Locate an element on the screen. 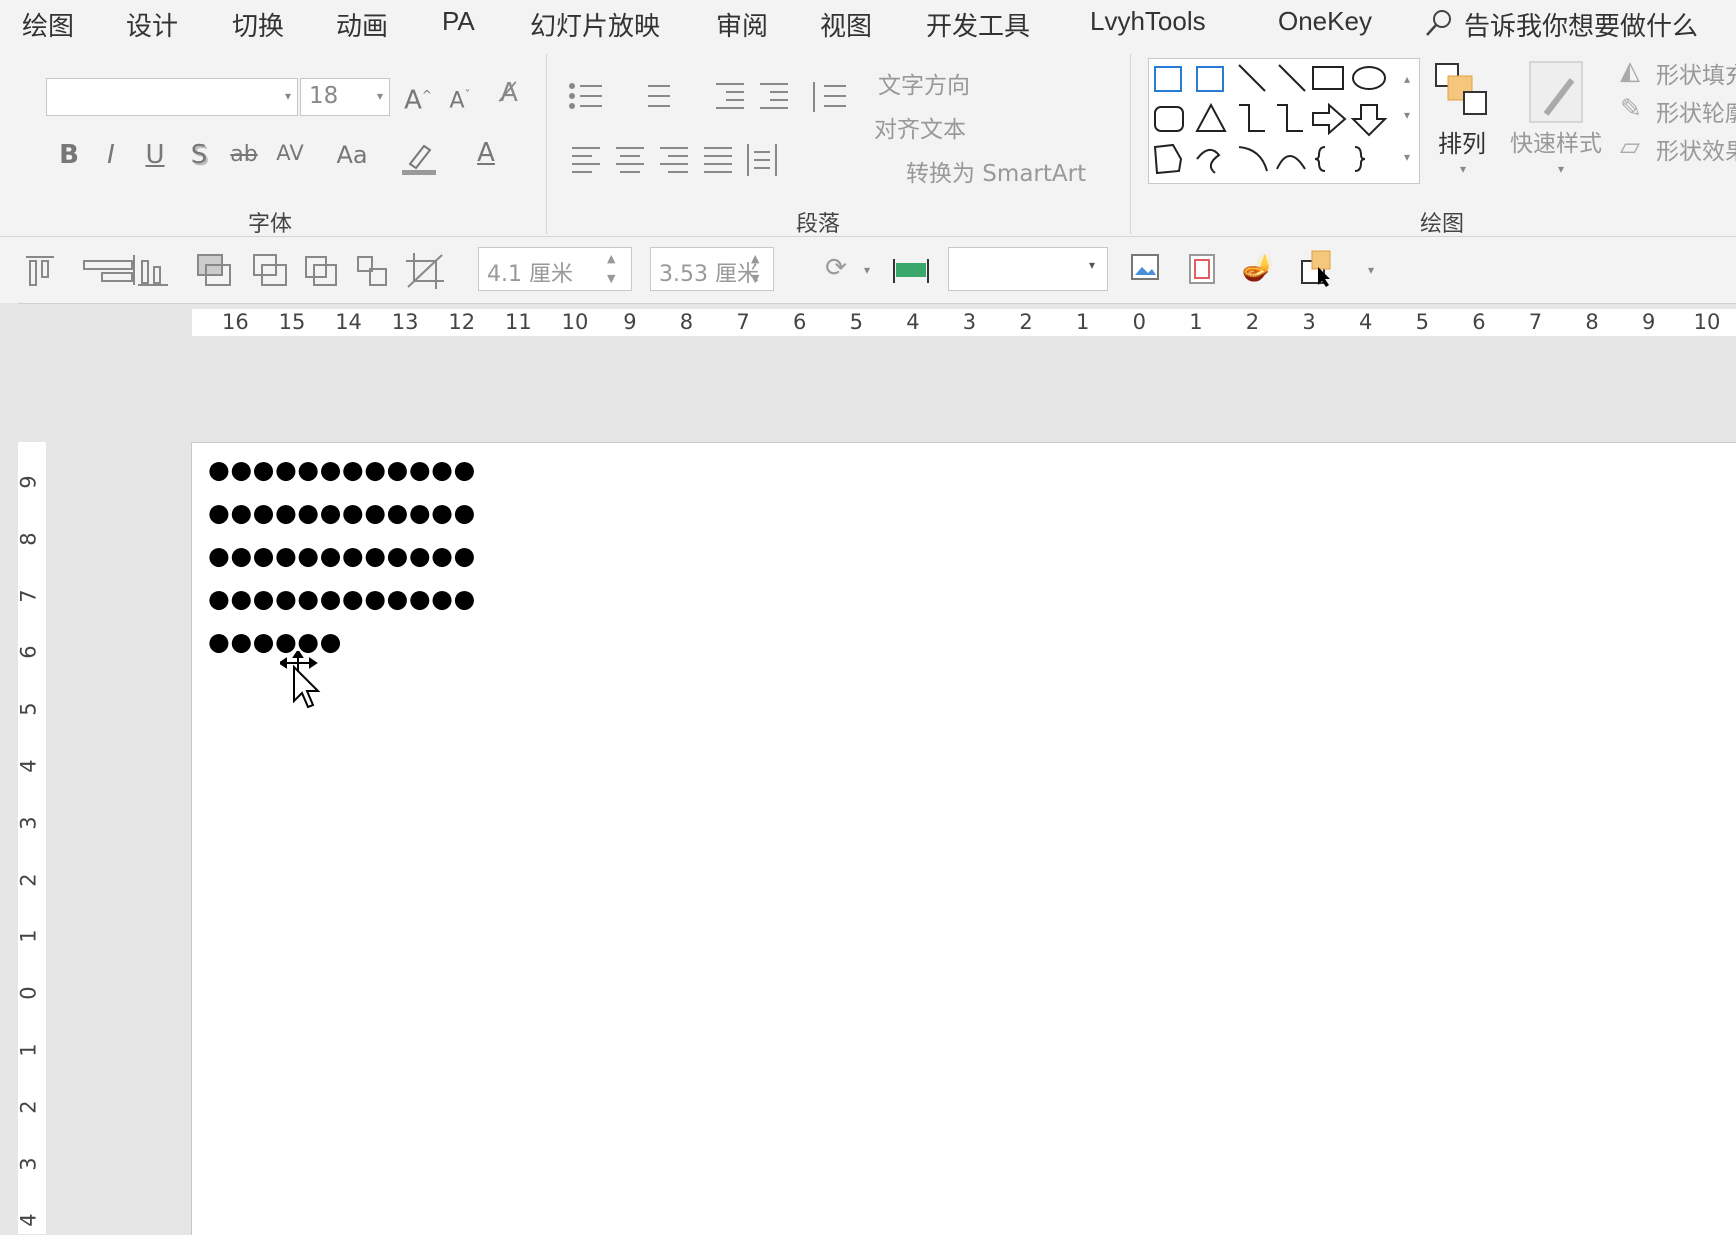  italic-button: I is located at coordinates (111, 155).